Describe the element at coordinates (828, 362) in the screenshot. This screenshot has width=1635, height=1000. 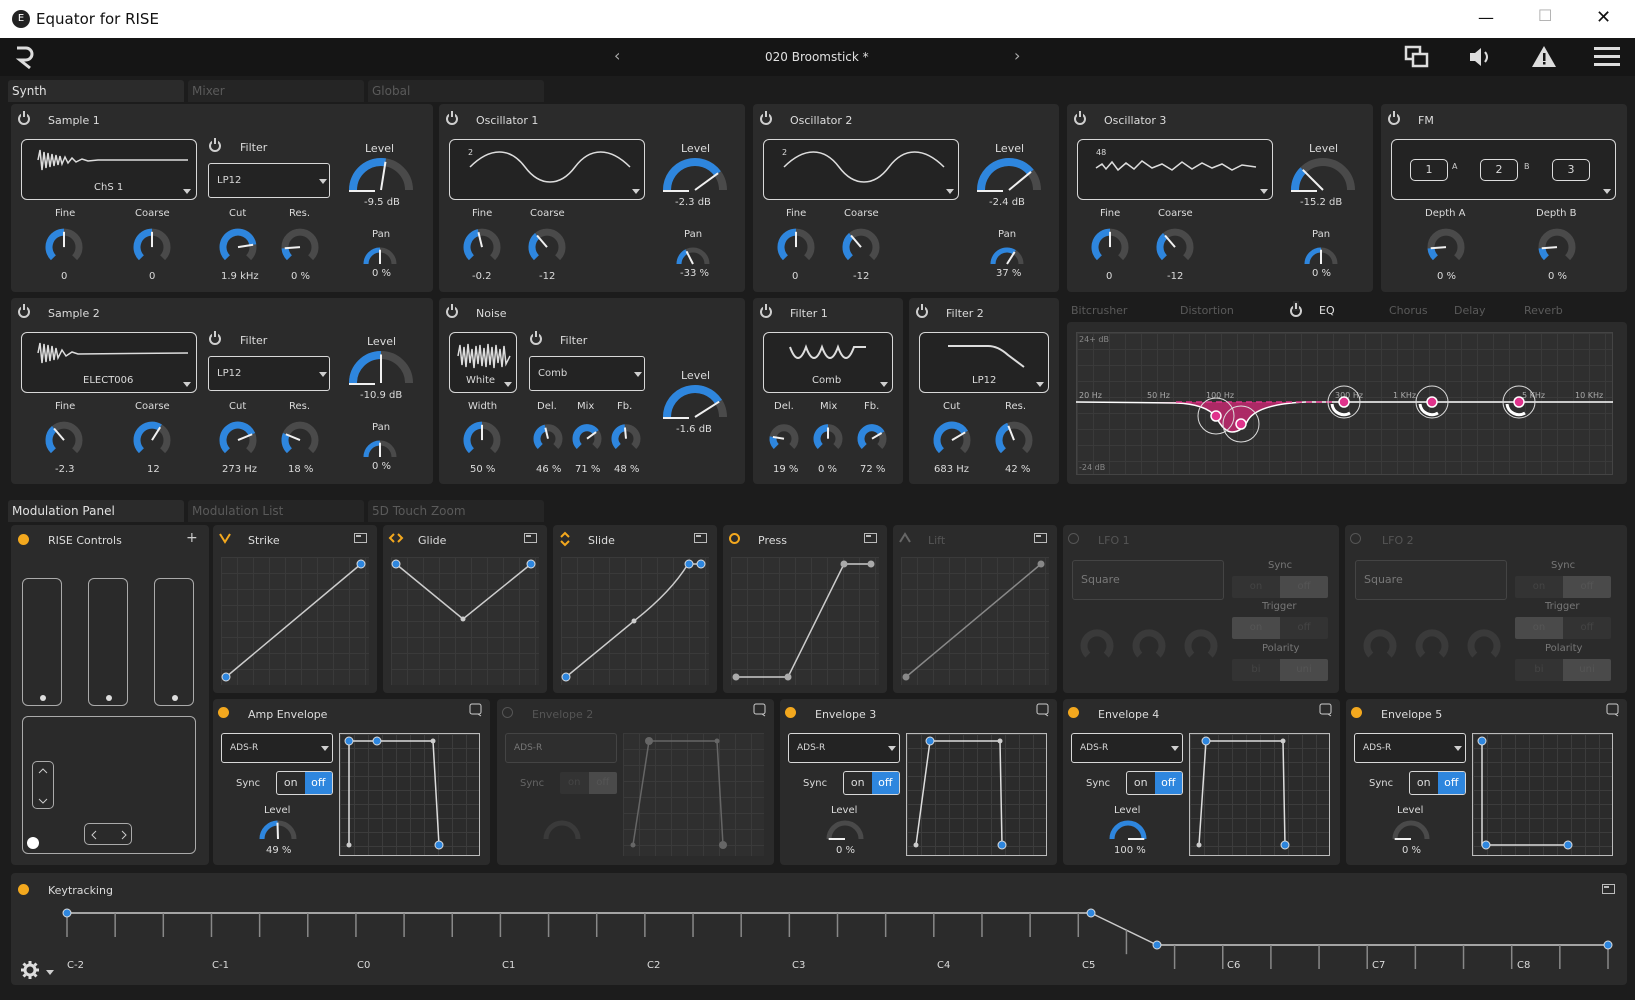
I see `filter1-type-display: Comb` at that location.